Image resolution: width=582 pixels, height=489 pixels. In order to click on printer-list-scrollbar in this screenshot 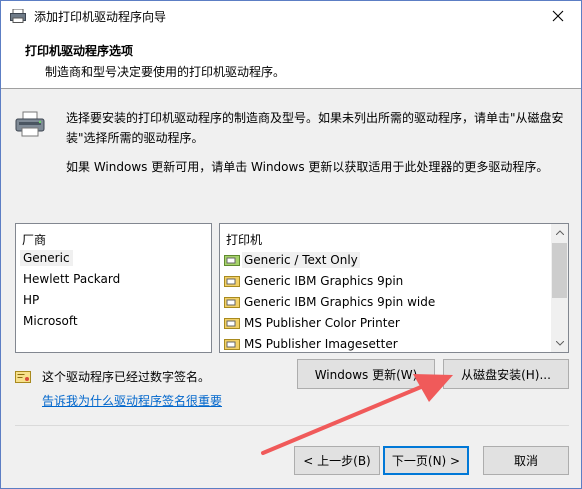, I will do `click(559, 288)`.